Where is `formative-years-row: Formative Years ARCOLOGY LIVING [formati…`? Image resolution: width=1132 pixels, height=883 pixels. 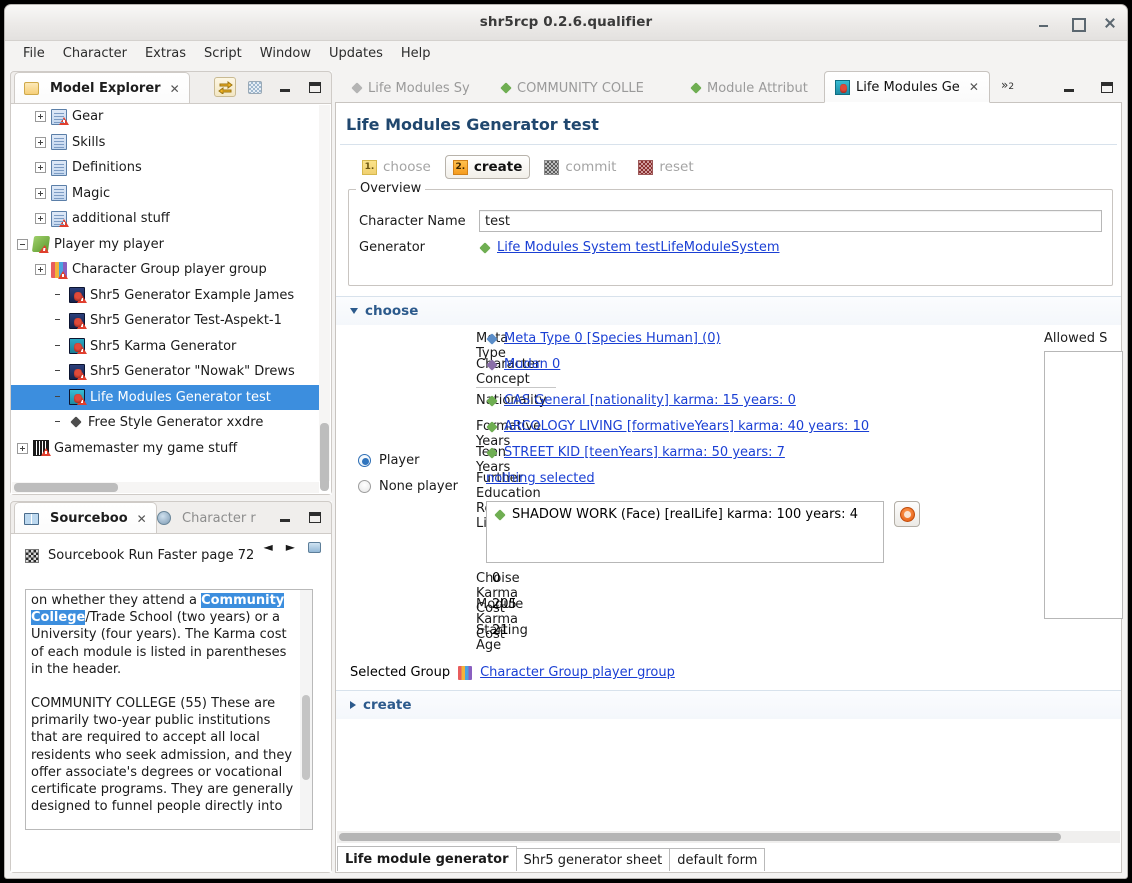 formative-years-row: Formative Years ARCOLOGY LIVING [formati… is located at coordinates (728, 434).